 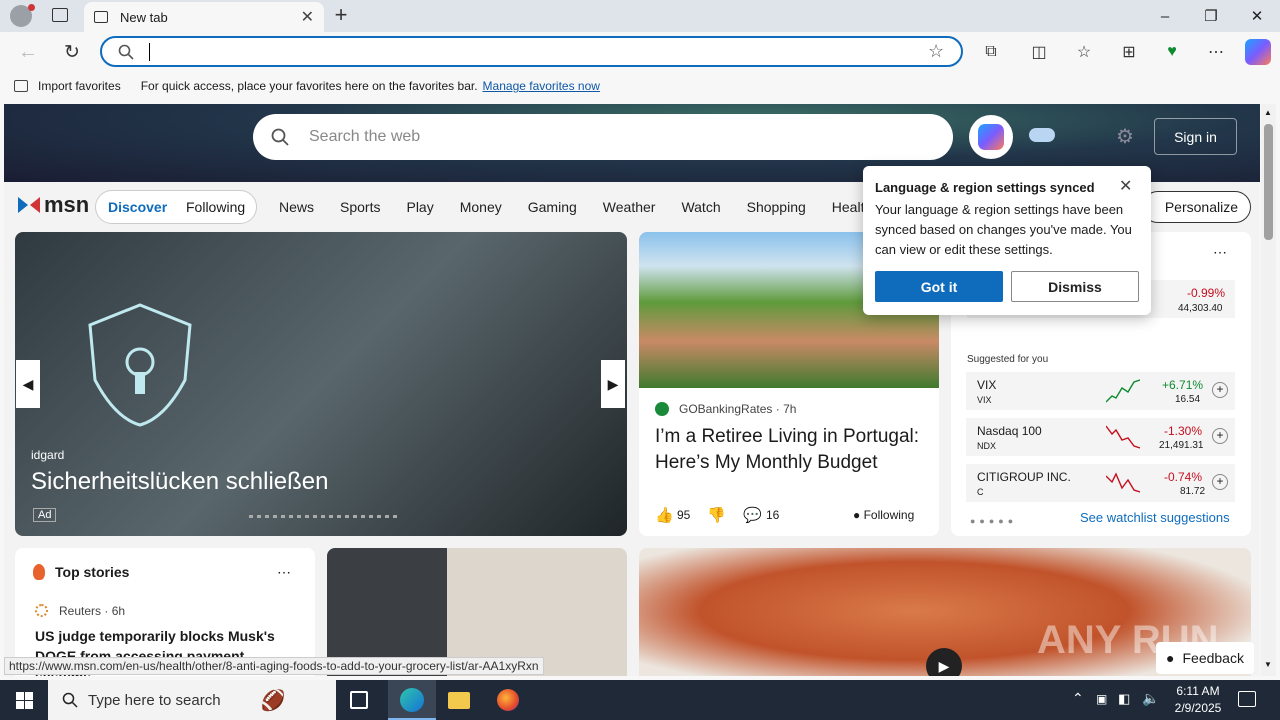 What do you see at coordinates (137, 207) in the screenshot?
I see `tab-discover: Discover` at bounding box center [137, 207].